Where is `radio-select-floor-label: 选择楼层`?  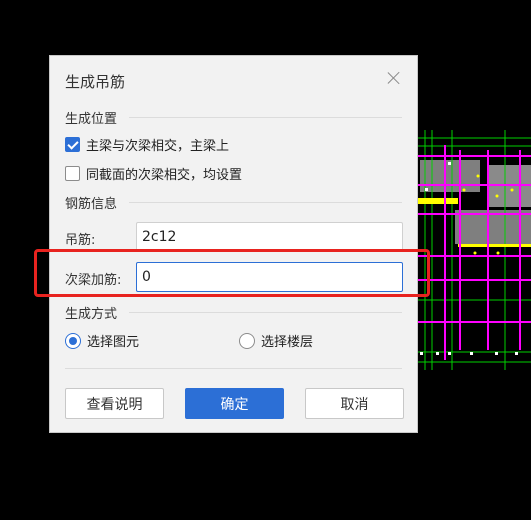 radio-select-floor-label: 选择楼层 is located at coordinates (287, 342).